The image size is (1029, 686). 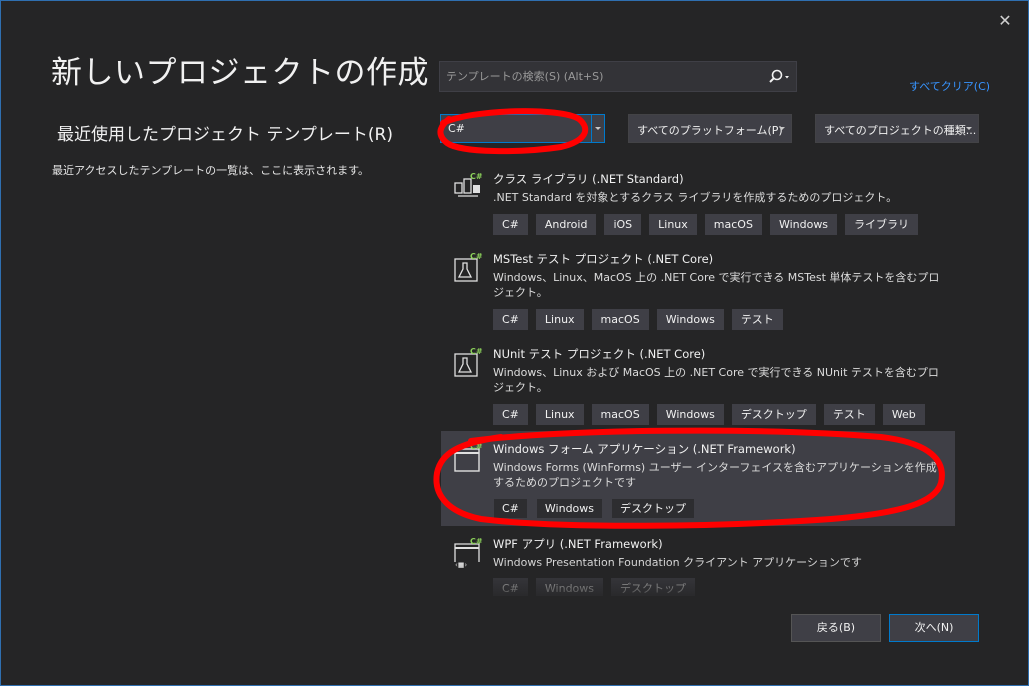 I want to click on language-filter-arrow, so click(x=597, y=128).